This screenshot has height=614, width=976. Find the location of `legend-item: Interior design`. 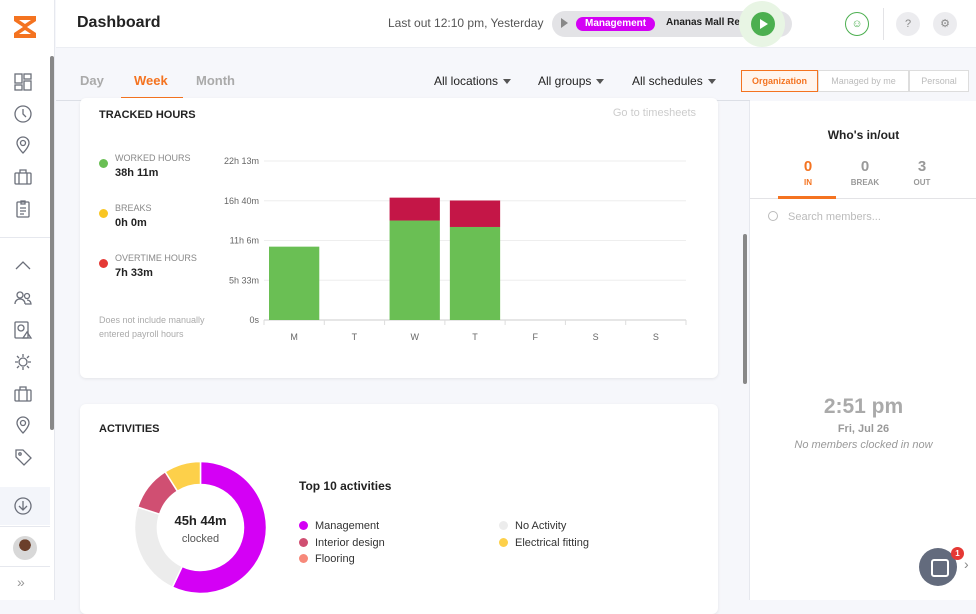

legend-item: Interior design is located at coordinates (342, 543).